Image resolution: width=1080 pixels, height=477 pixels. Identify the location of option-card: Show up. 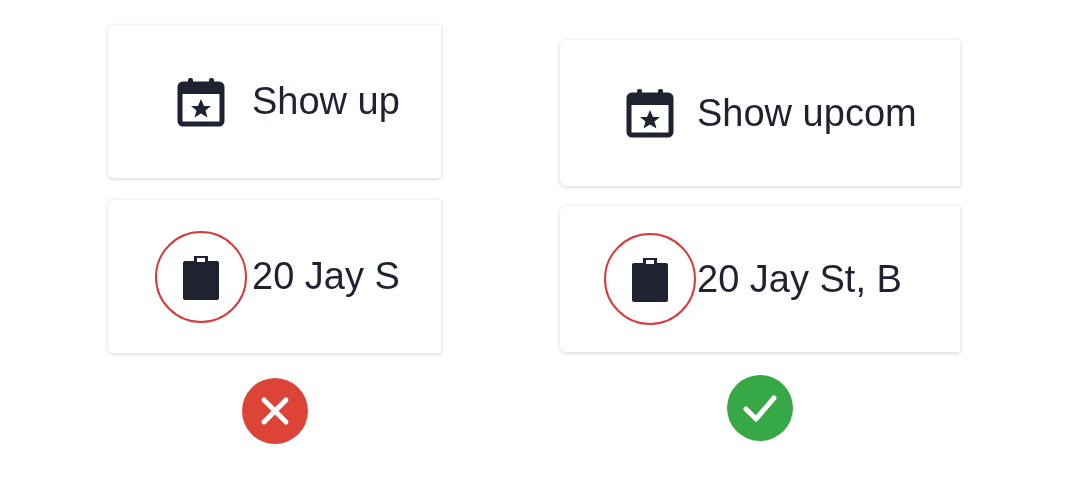
(274, 101).